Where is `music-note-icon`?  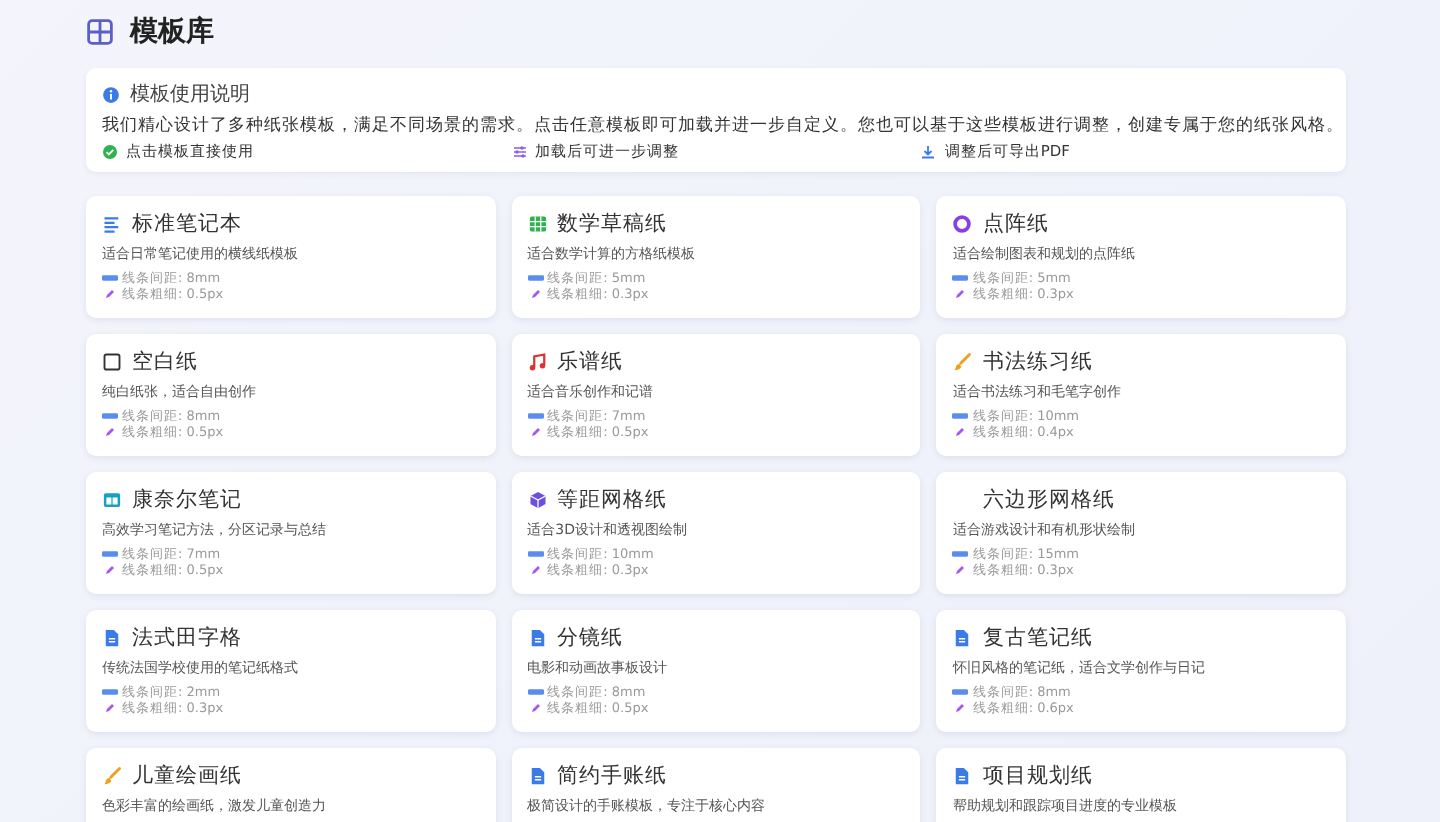 music-note-icon is located at coordinates (537, 362).